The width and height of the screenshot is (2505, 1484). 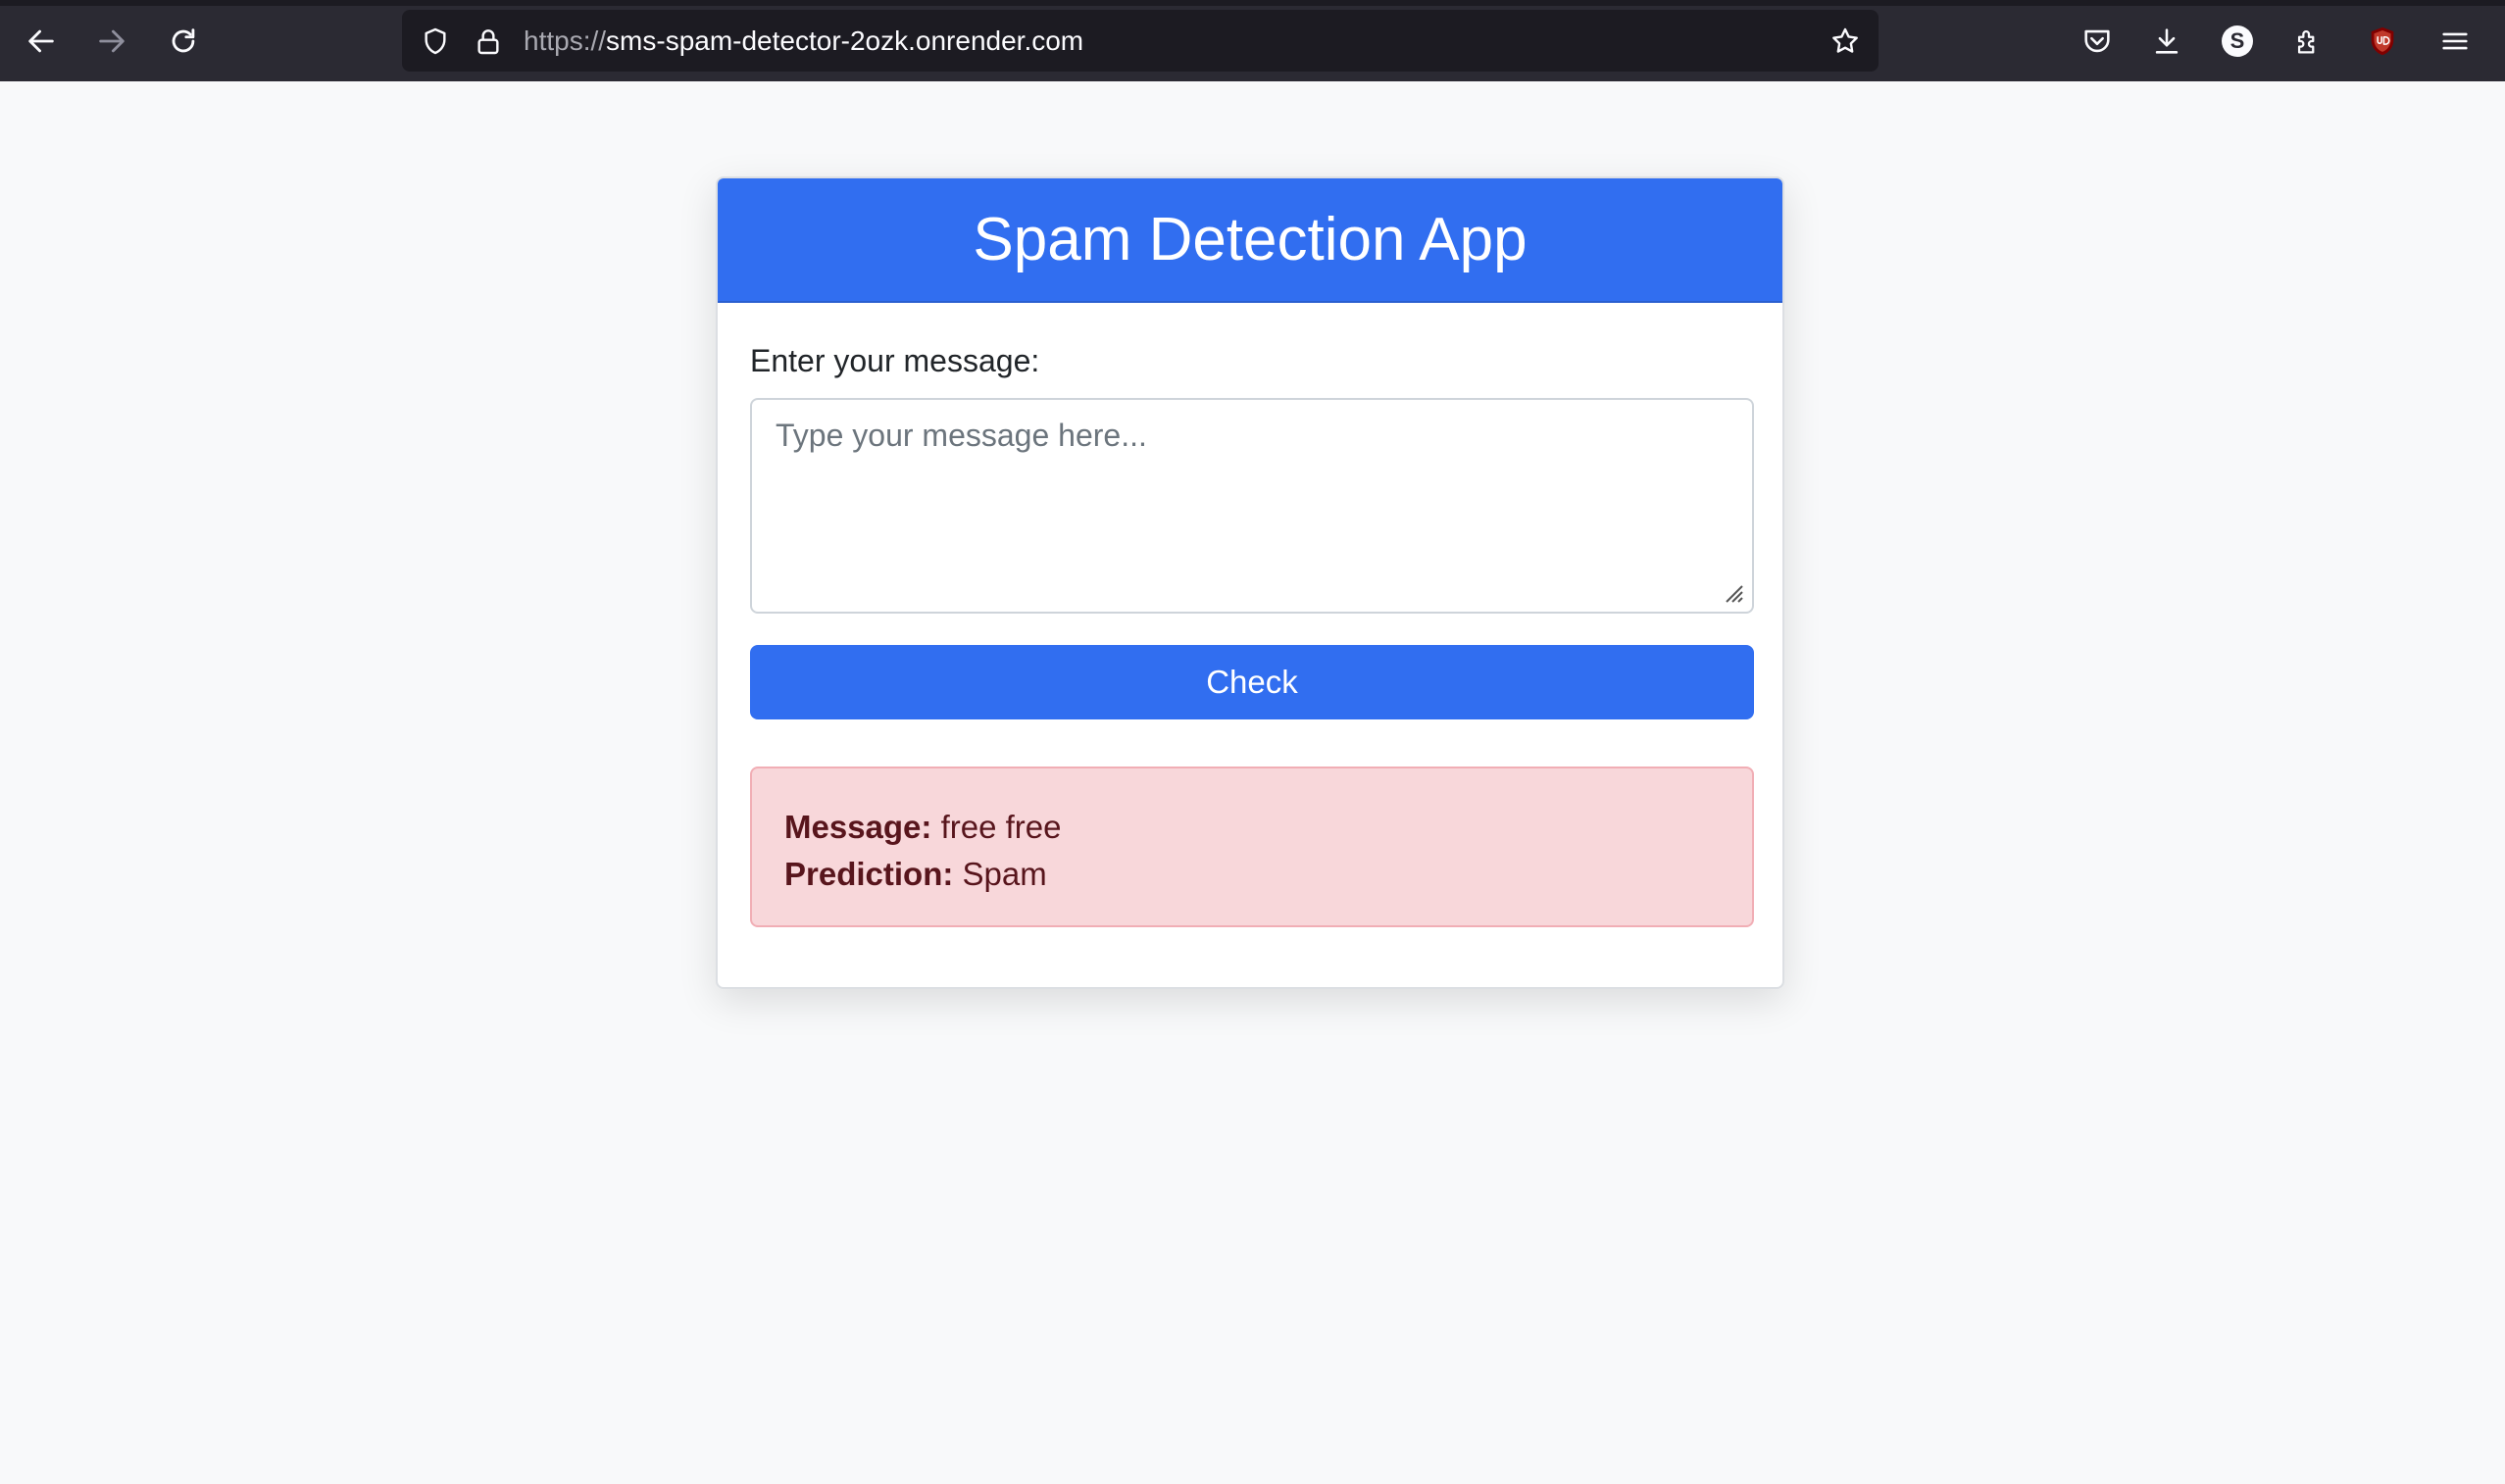 What do you see at coordinates (1250, 240) in the screenshot?
I see `page-title: Spam Detection App` at bounding box center [1250, 240].